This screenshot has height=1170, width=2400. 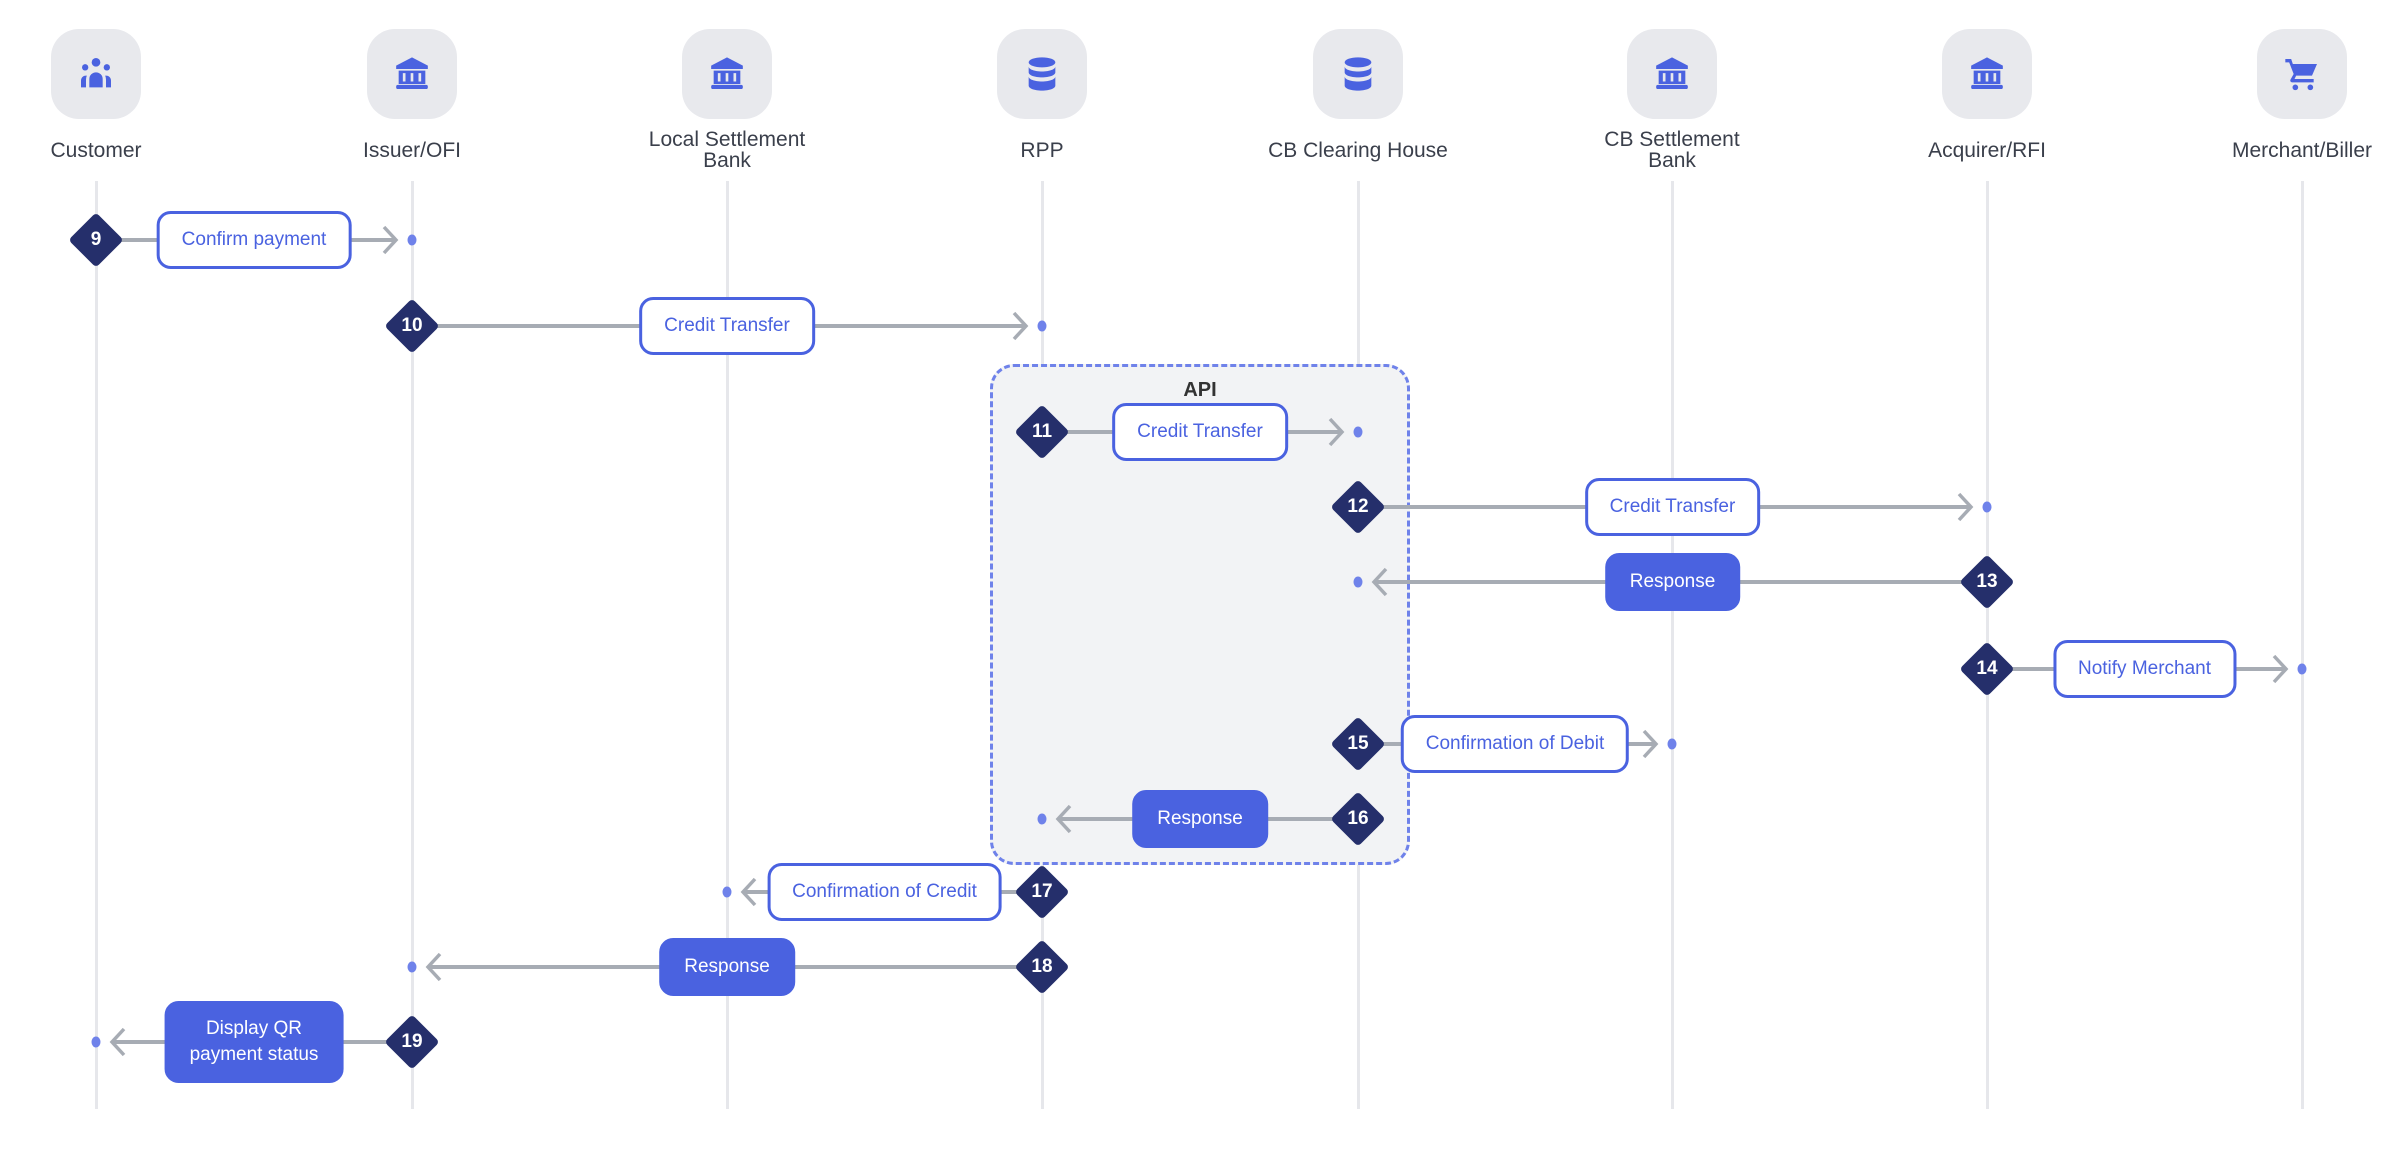 What do you see at coordinates (2302, 150) in the screenshot?
I see `participant-label: Merchant/Biller` at bounding box center [2302, 150].